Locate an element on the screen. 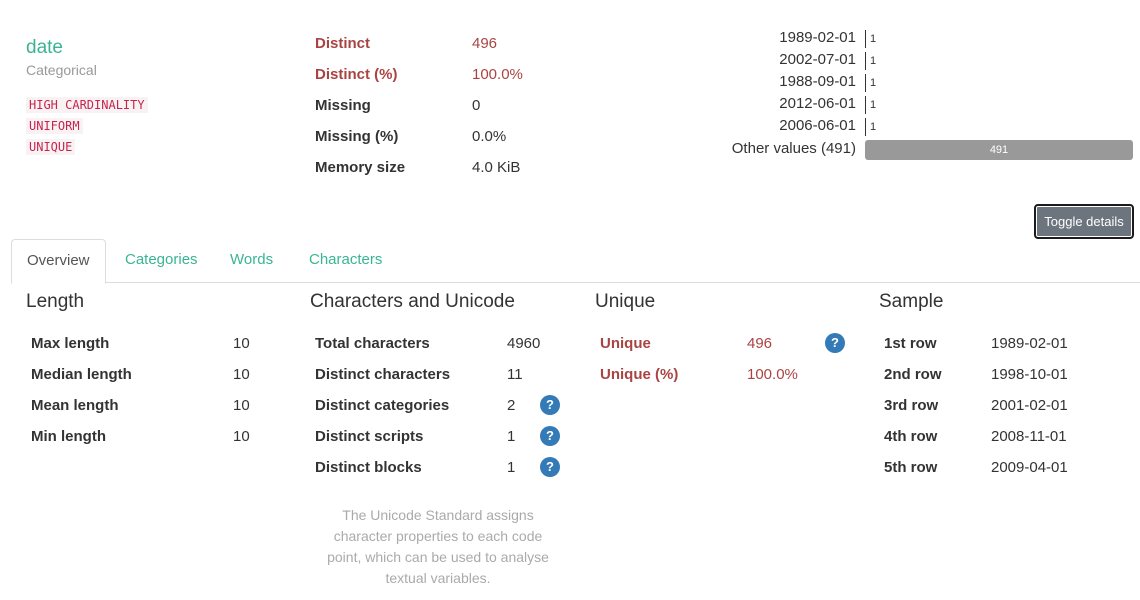 The image size is (1140, 600). stat-value: 4.0 KiB is located at coordinates (496, 167).